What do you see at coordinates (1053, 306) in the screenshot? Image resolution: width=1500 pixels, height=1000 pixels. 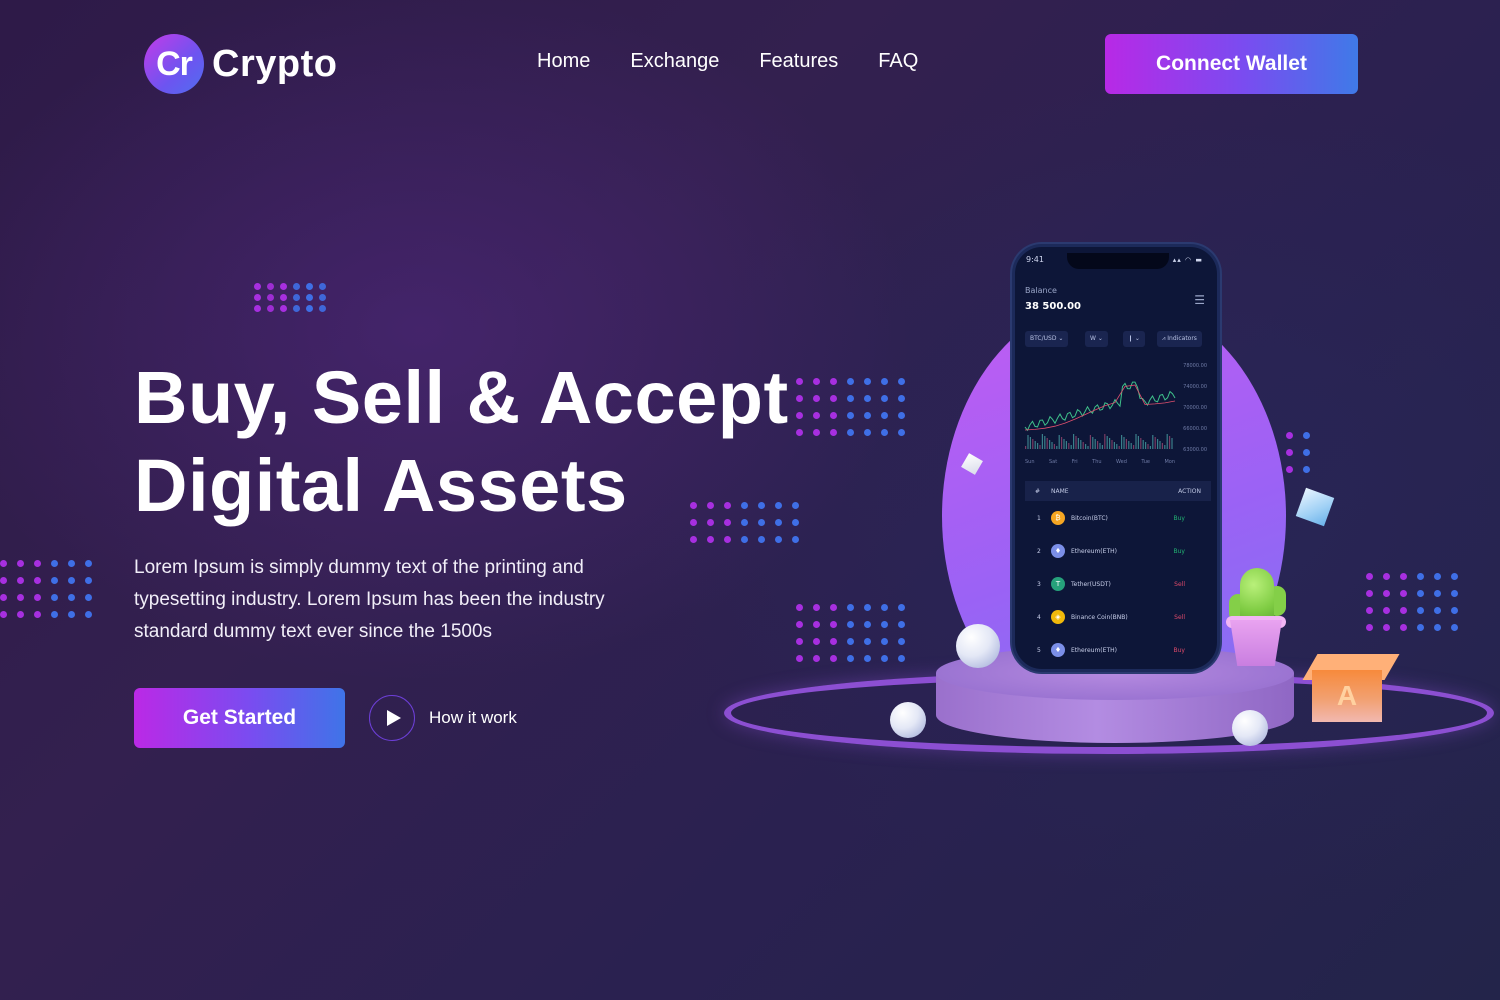 I see `balance-value: 38 500.00` at bounding box center [1053, 306].